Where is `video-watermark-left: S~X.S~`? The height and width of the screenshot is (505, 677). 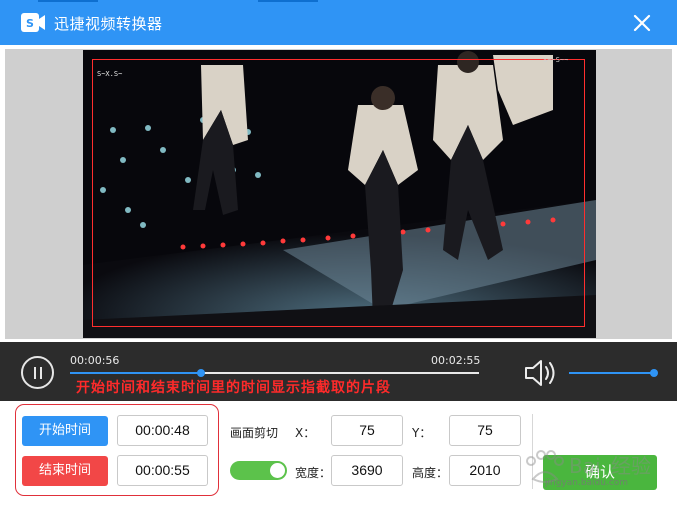
video-watermark-left: S~X.S~ is located at coordinates (110, 74).